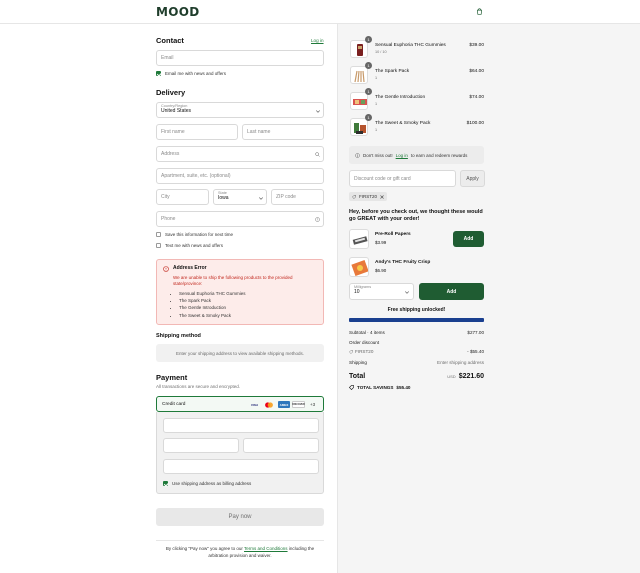  I want to click on login-link: Log in, so click(317, 40).